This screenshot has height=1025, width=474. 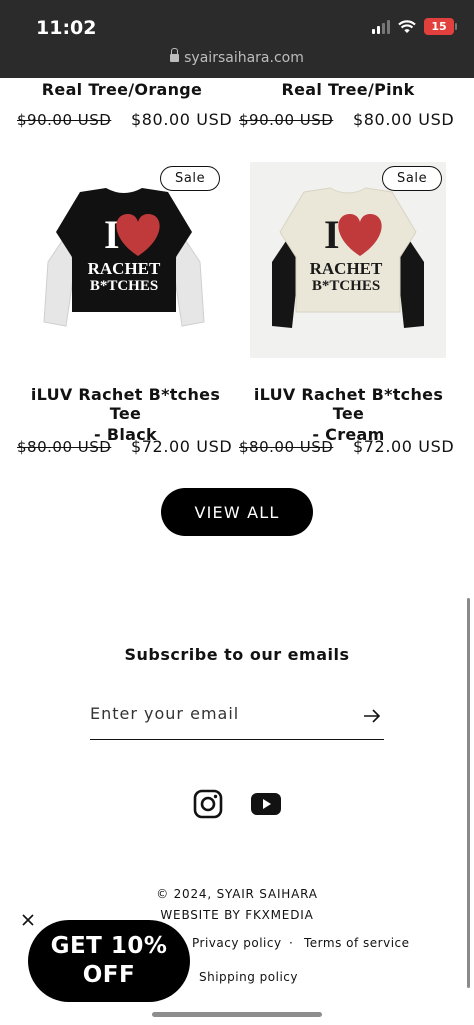 I want to click on view-all-button: VIEW ALL, so click(x=237, y=512).